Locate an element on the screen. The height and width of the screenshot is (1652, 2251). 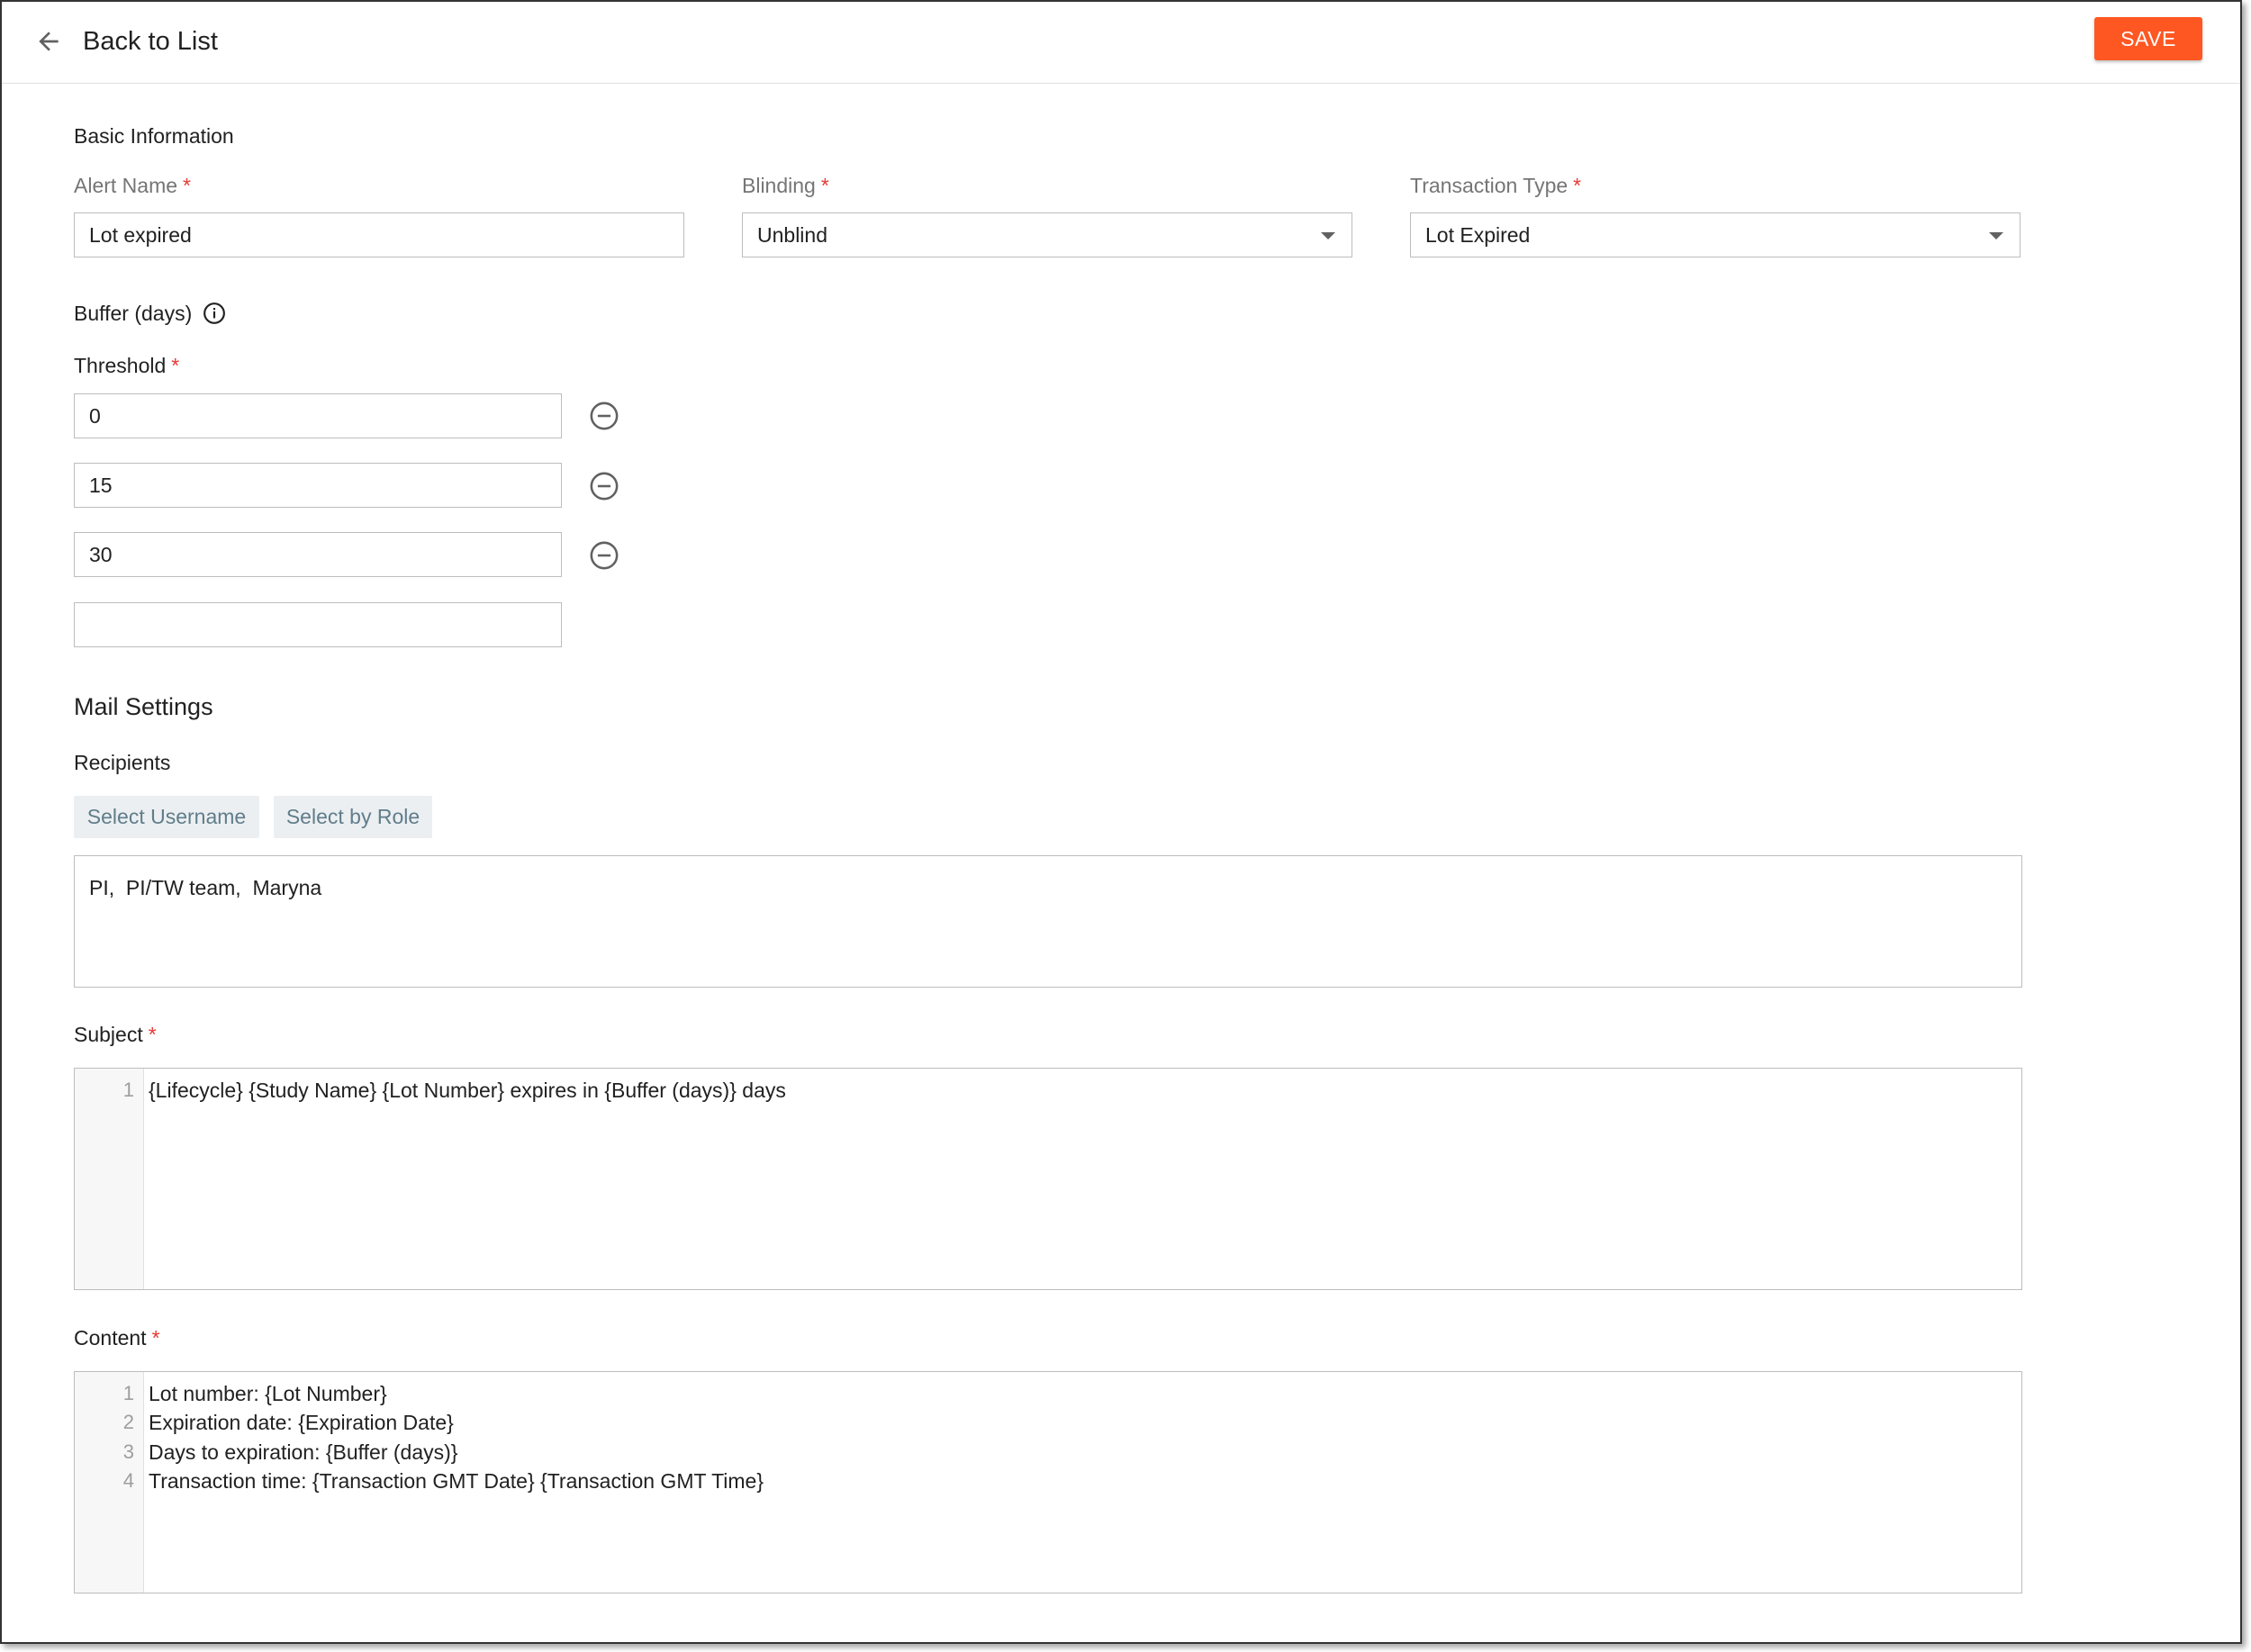
back-to-list-link: Back to List is located at coordinates (126, 41).